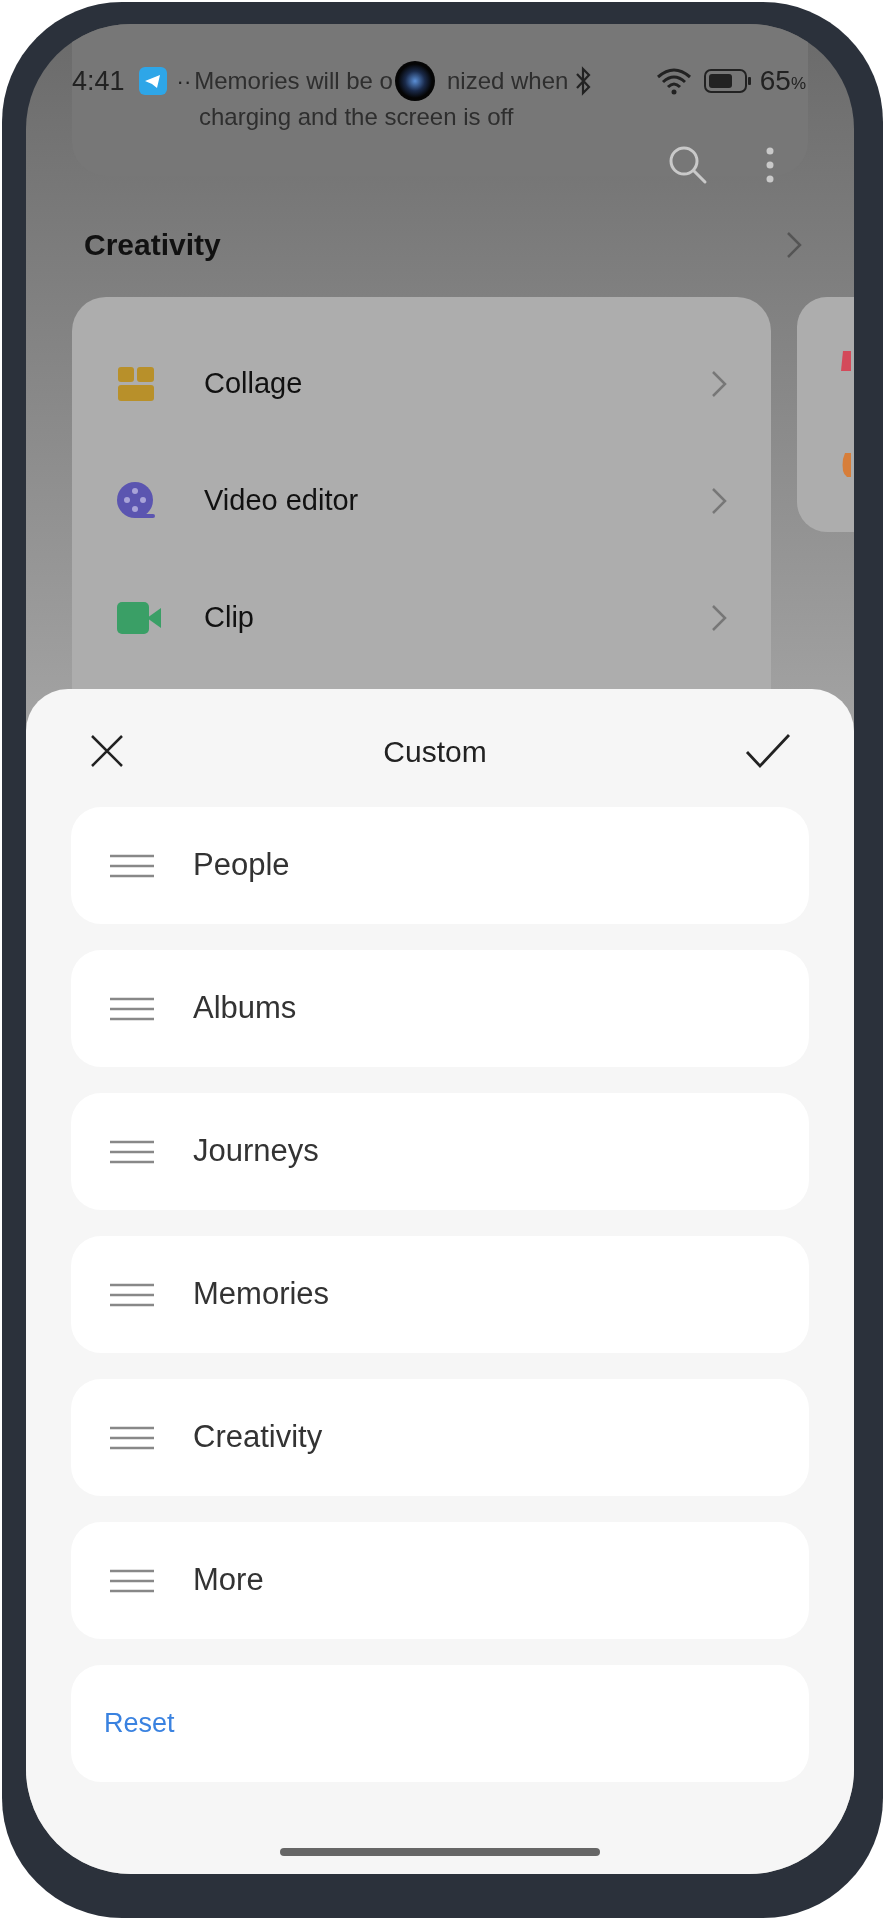 This screenshot has height=1920, width=885. What do you see at coordinates (139, 1723) in the screenshot?
I see `reset-link: Reset` at bounding box center [139, 1723].